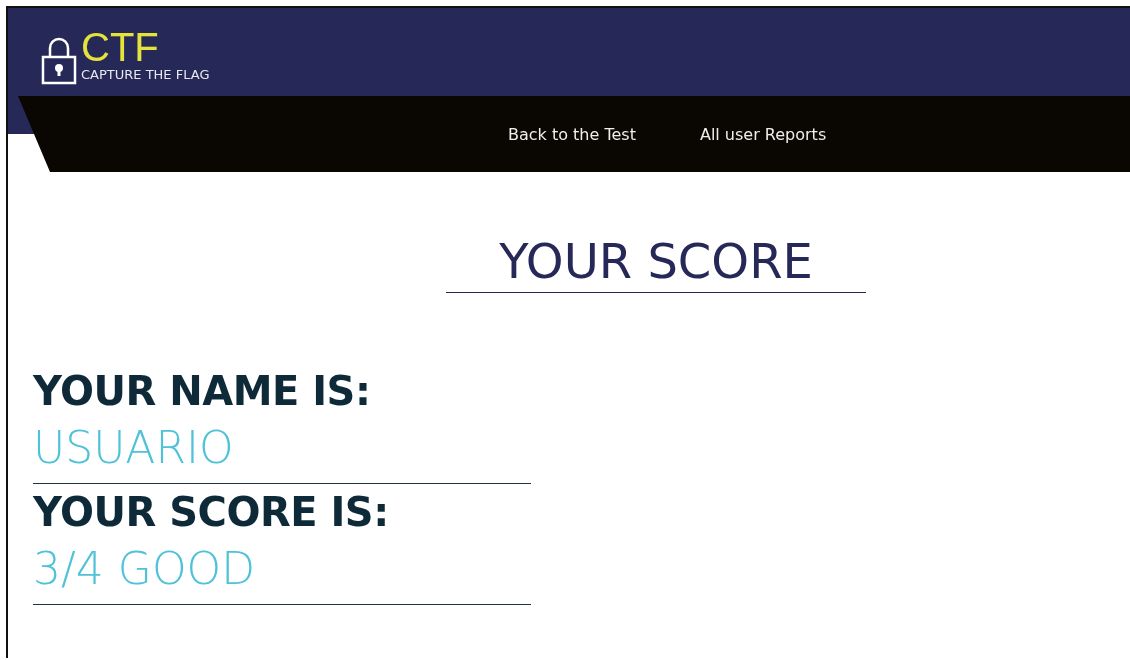 This screenshot has height=660, width=1130. What do you see at coordinates (145, 569) in the screenshot?
I see `field-value: 3/4 GOOD` at bounding box center [145, 569].